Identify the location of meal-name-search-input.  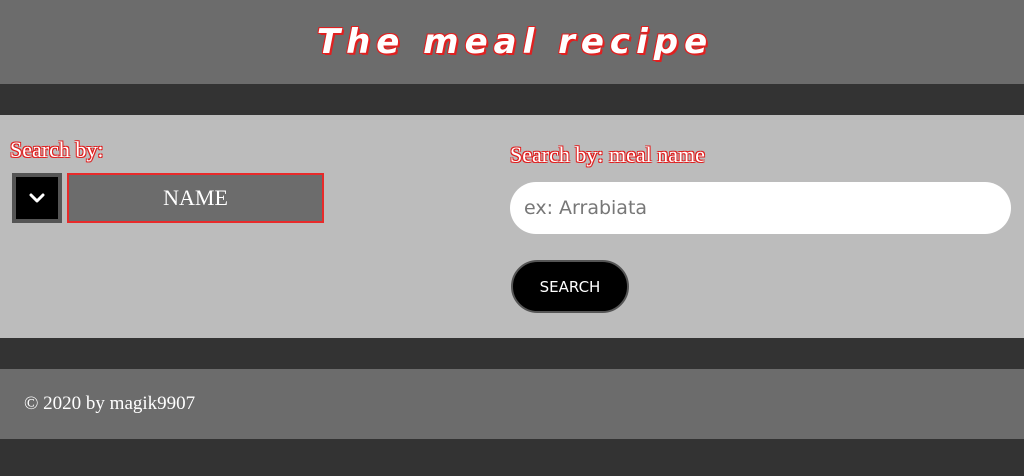
(760, 208).